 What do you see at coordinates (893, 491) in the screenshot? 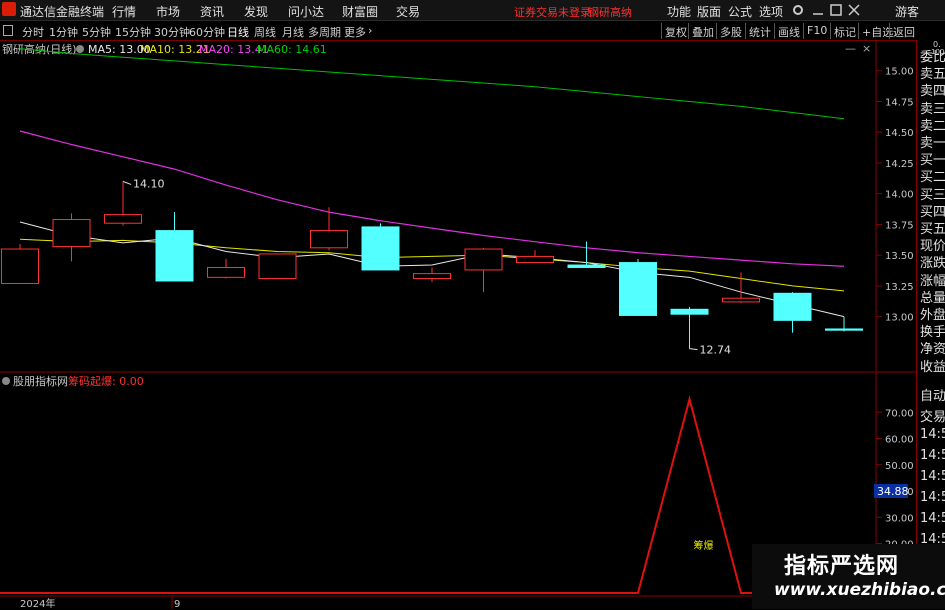
I see `current-value: 34.88` at bounding box center [893, 491].